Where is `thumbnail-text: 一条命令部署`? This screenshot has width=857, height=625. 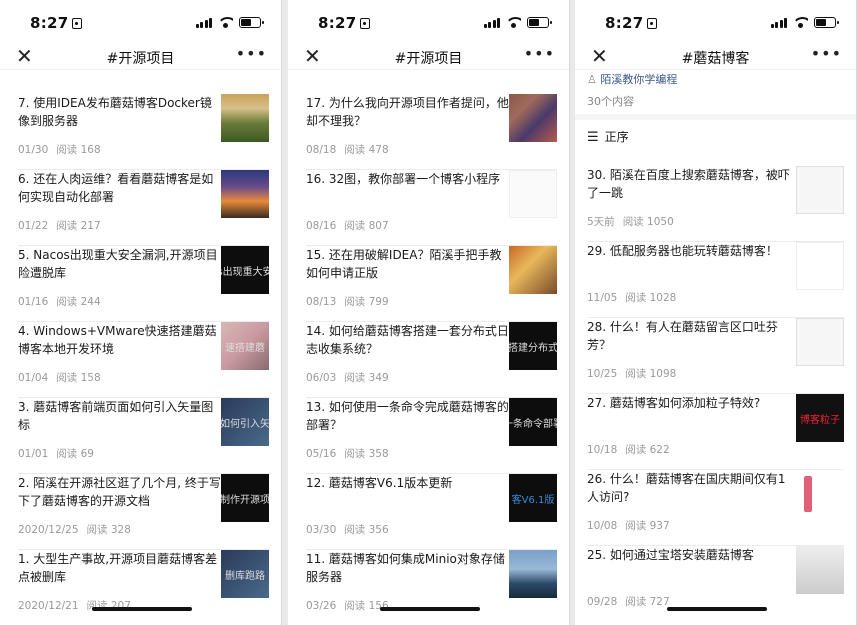
thumbnail-text: 一条命令部署 is located at coordinates (533, 424).